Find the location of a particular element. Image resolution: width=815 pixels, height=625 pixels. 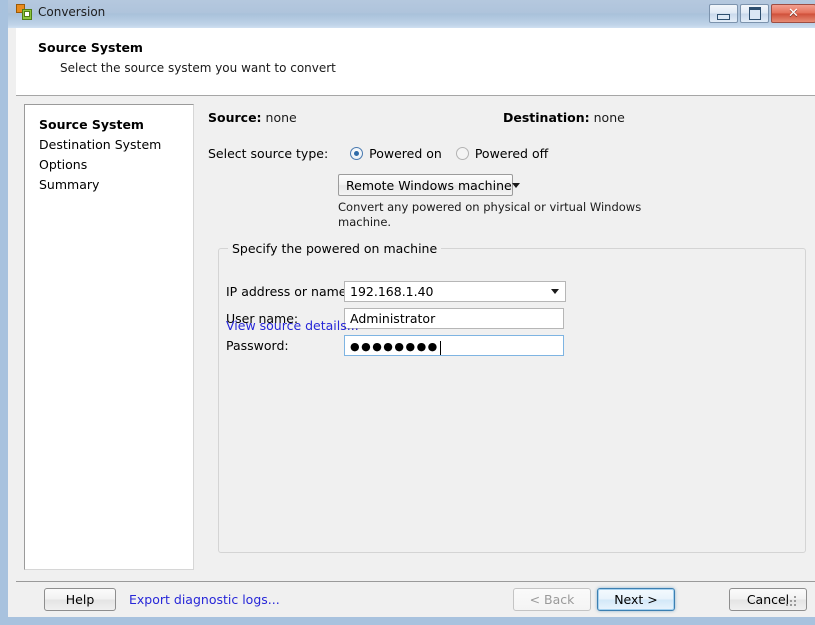

ip-address-input: 192.168.1.40 is located at coordinates (455, 291).